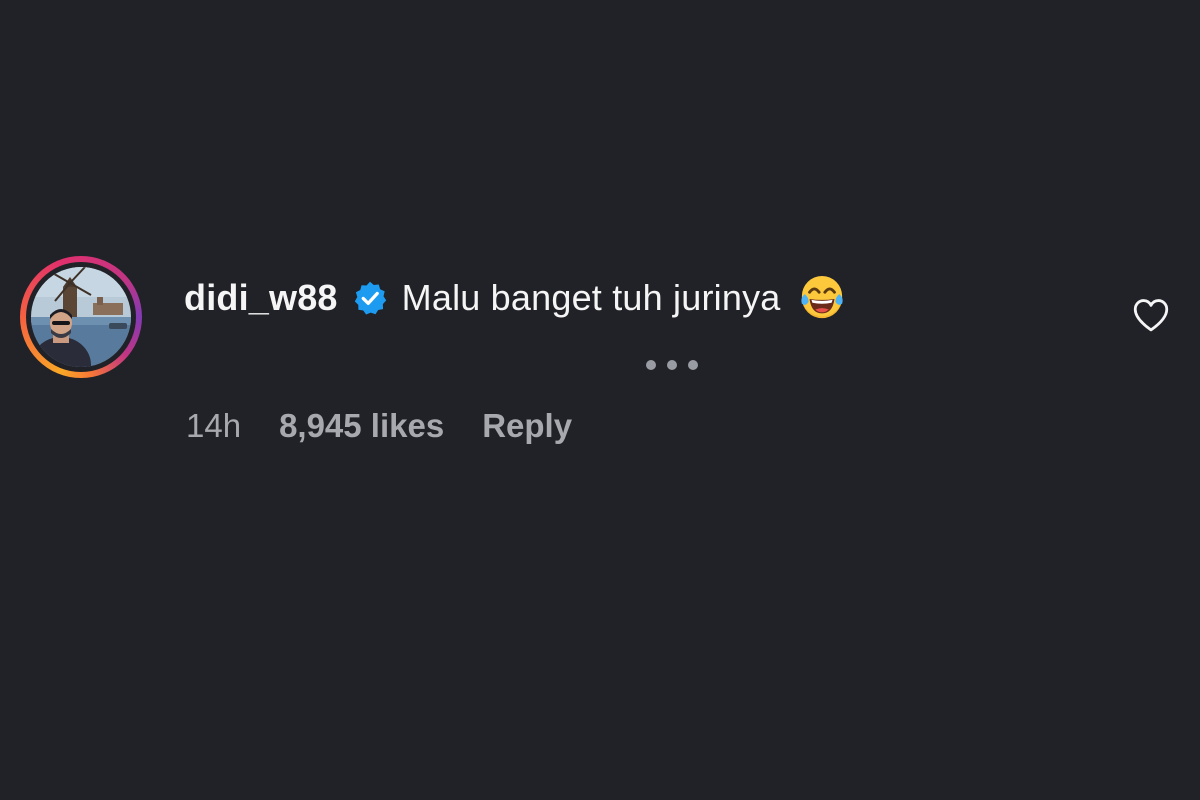  Describe the element at coordinates (214, 425) in the screenshot. I see `comment-timestamp: 14h` at that location.